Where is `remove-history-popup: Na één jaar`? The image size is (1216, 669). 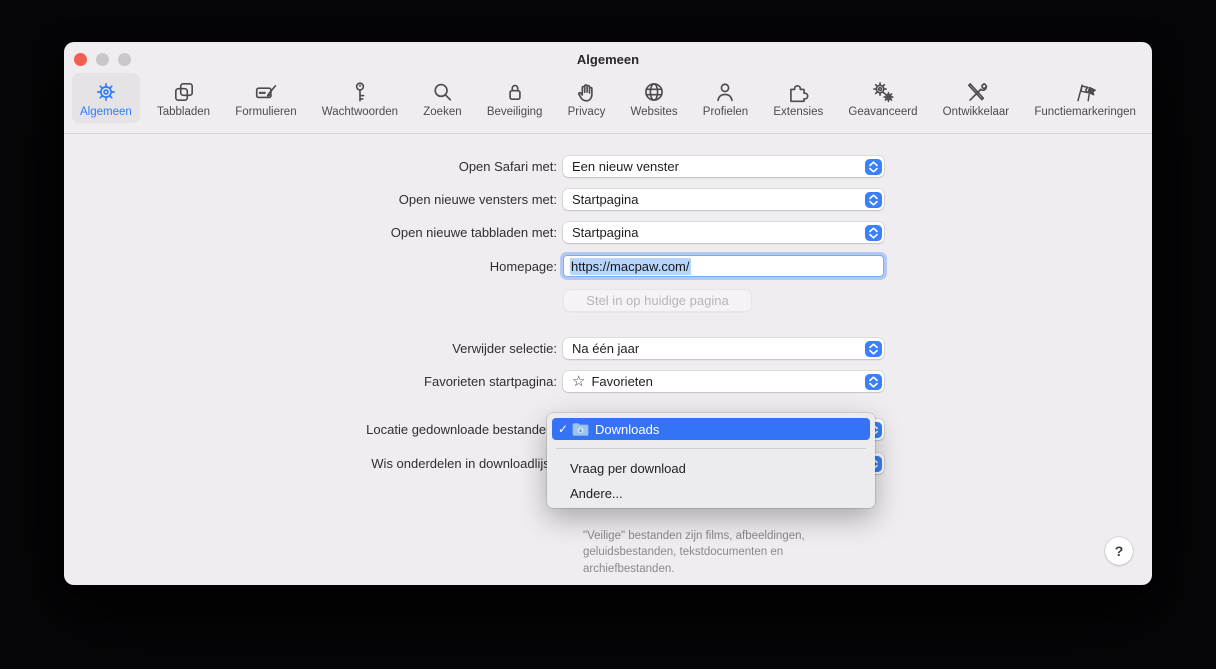
remove-history-popup: Na één jaar is located at coordinates (723, 348).